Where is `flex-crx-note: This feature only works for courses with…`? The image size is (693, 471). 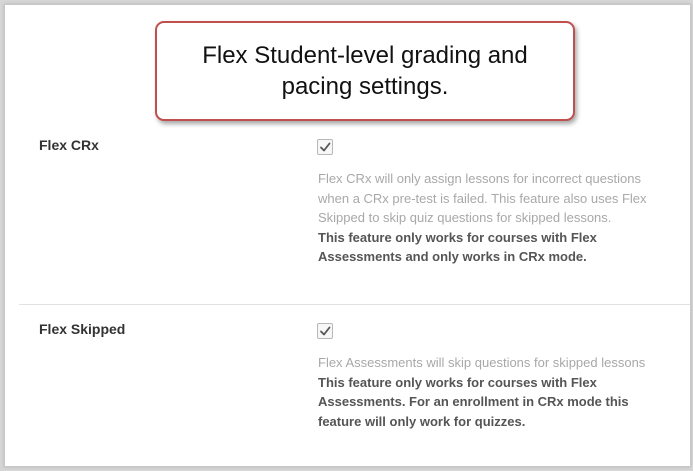
flex-crx-note: This feature only works for courses with… is located at coordinates (457, 247).